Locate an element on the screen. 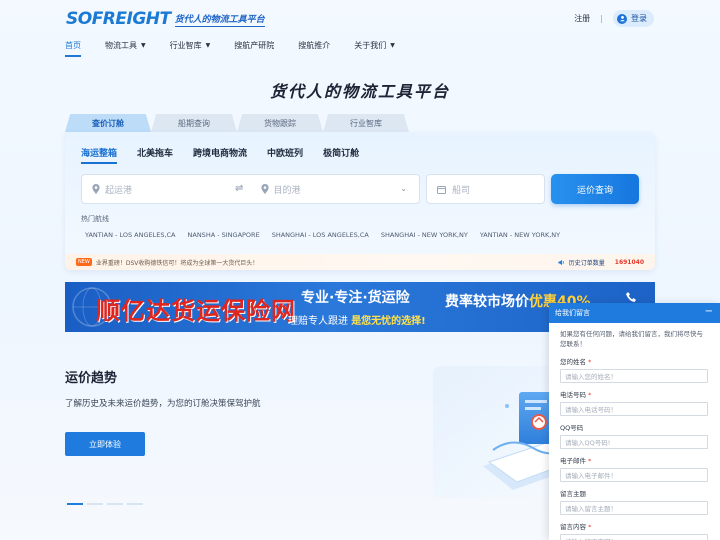 The width and height of the screenshot is (720, 540). nav-item: 物流工具 ▼ is located at coordinates (125, 45).